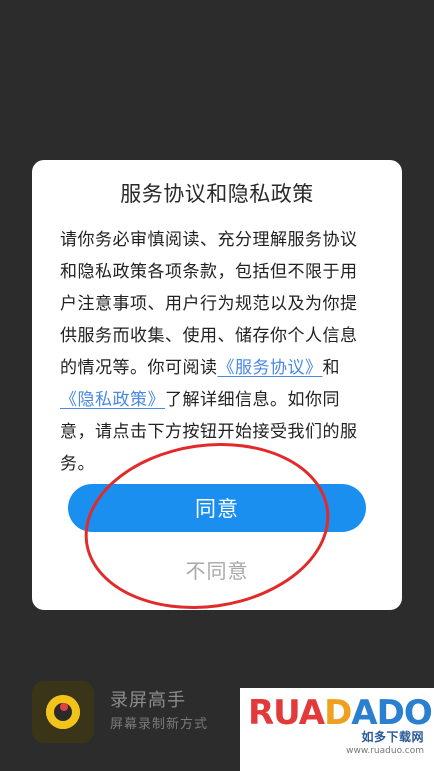  I want to click on service-agreement-link: 《服务协议》, so click(270, 368).